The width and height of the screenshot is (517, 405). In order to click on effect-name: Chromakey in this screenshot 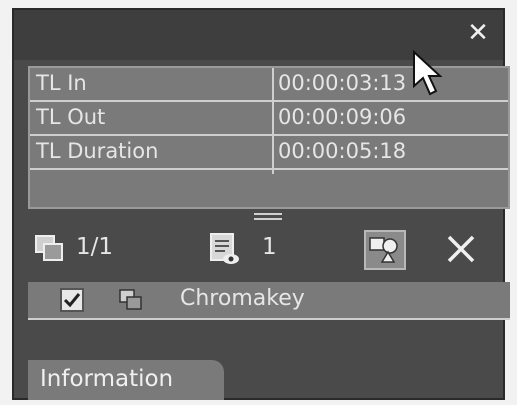, I will do `click(242, 298)`.